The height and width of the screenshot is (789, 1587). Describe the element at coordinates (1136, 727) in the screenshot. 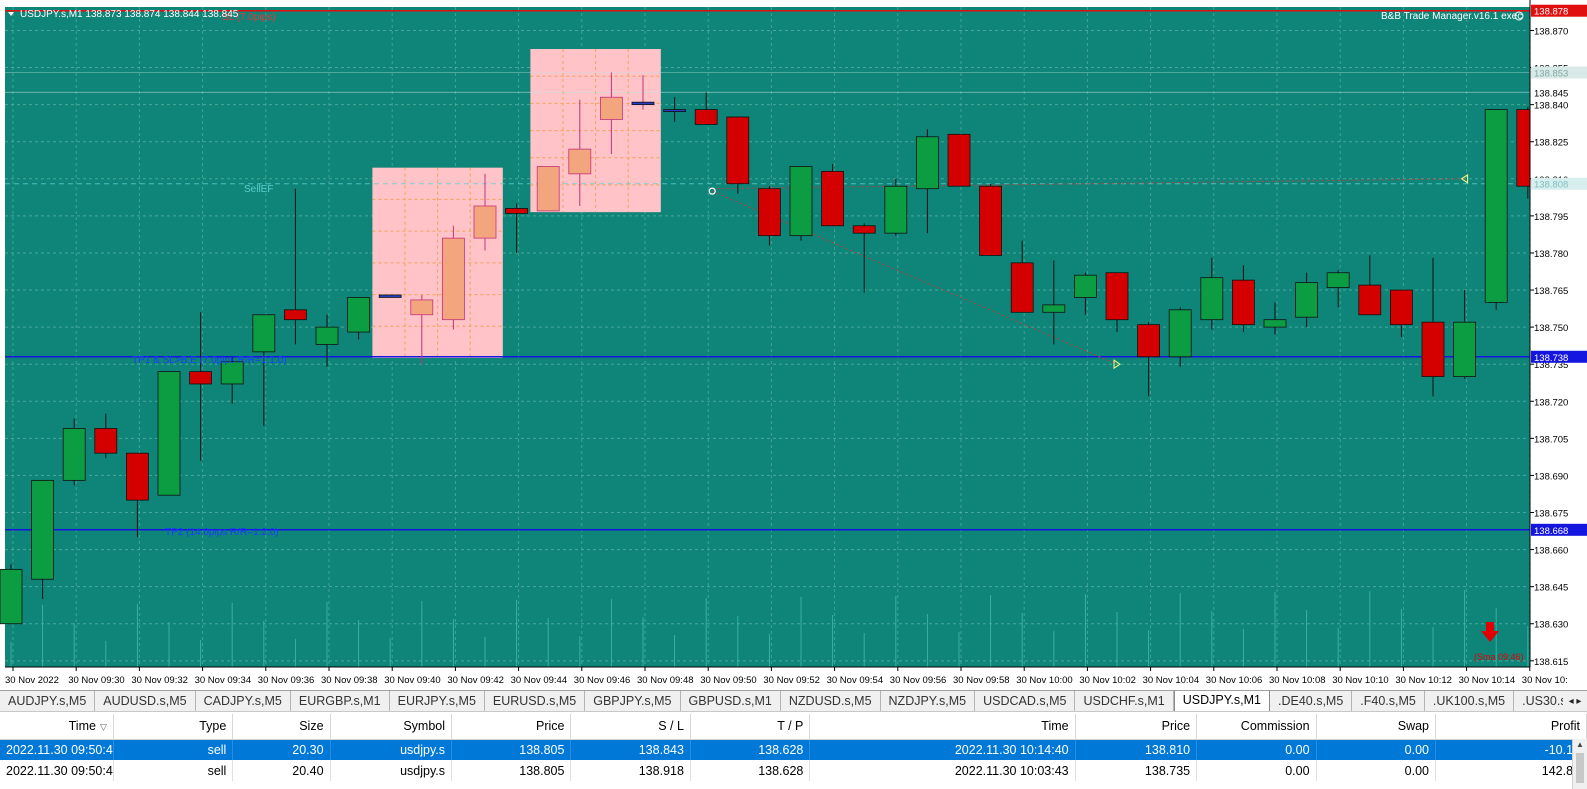

I see `col-close-price: Price` at that location.